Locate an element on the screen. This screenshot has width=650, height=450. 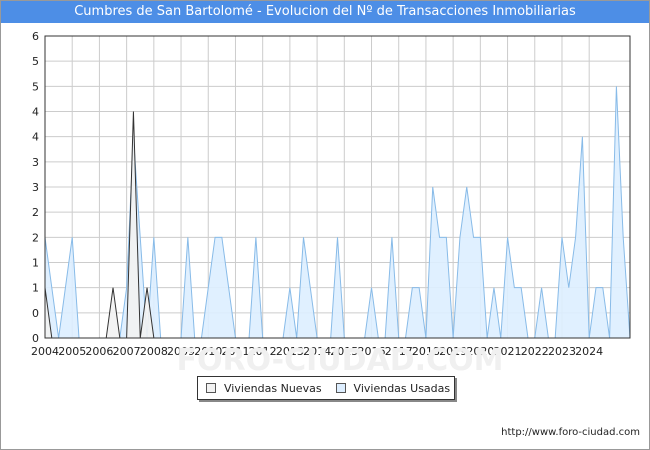
legend-swatch-nuevas is located at coordinates (211, 388).